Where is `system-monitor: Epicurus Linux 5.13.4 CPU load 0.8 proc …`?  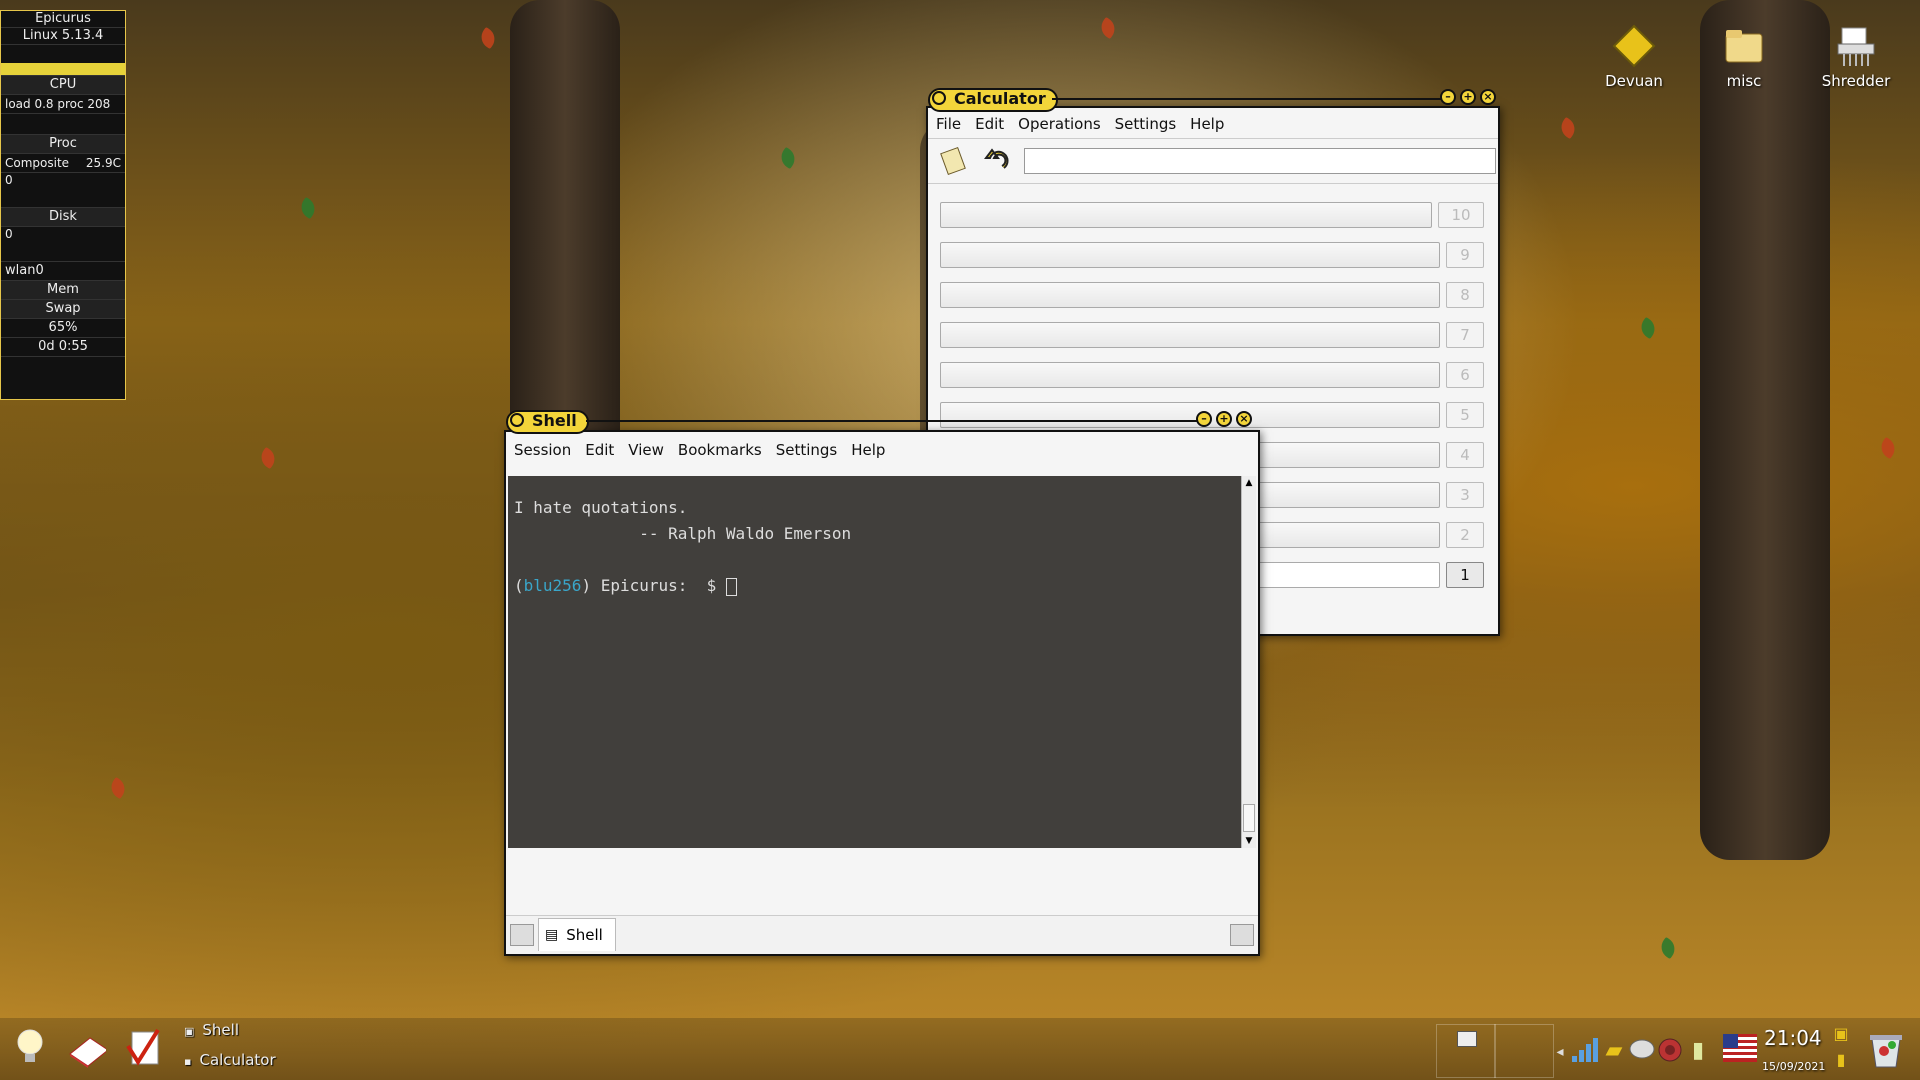 system-monitor: Epicurus Linux 5.13.4 CPU load 0.8 proc … is located at coordinates (63, 205).